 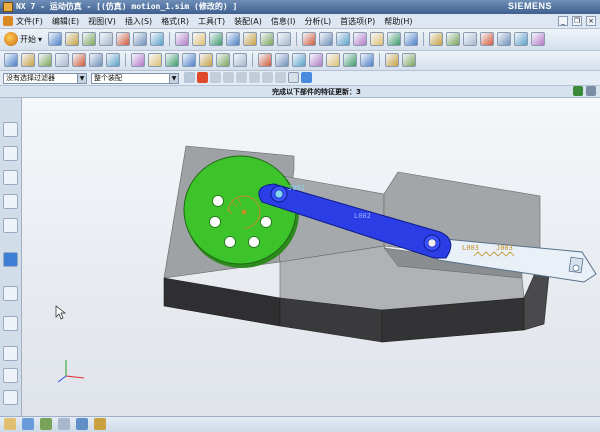 What do you see at coordinates (182, 39) in the screenshot?
I see `command-finder-icon` at bounding box center [182, 39].